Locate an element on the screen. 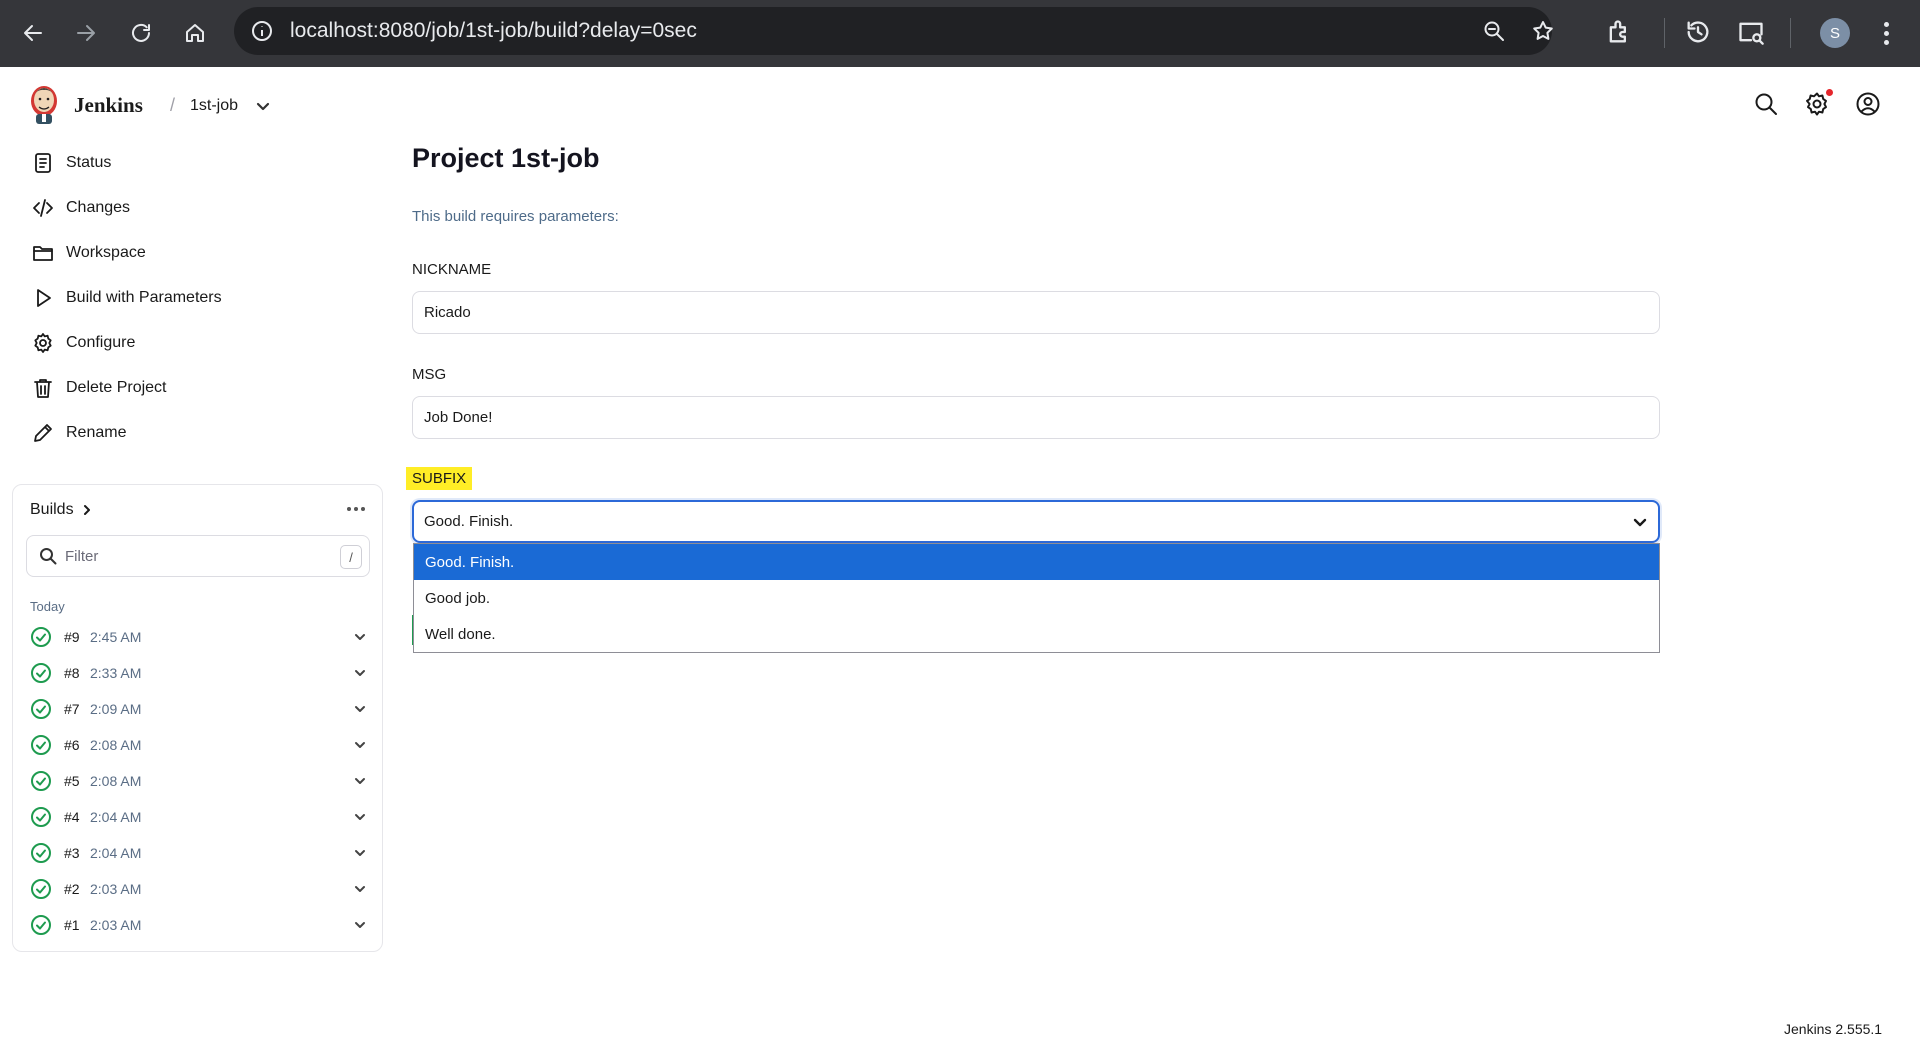 The height and width of the screenshot is (1063, 1920). build-time: 2:33 AM is located at coordinates (115, 673).